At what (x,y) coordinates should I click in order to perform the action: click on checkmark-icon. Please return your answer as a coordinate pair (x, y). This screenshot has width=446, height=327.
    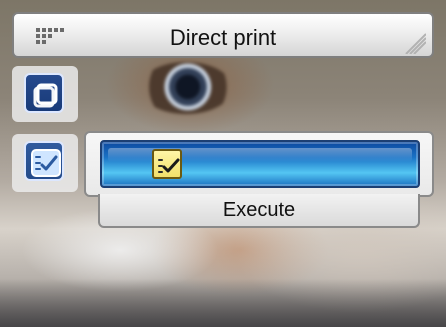
    Looking at the image, I should click on (169, 165).